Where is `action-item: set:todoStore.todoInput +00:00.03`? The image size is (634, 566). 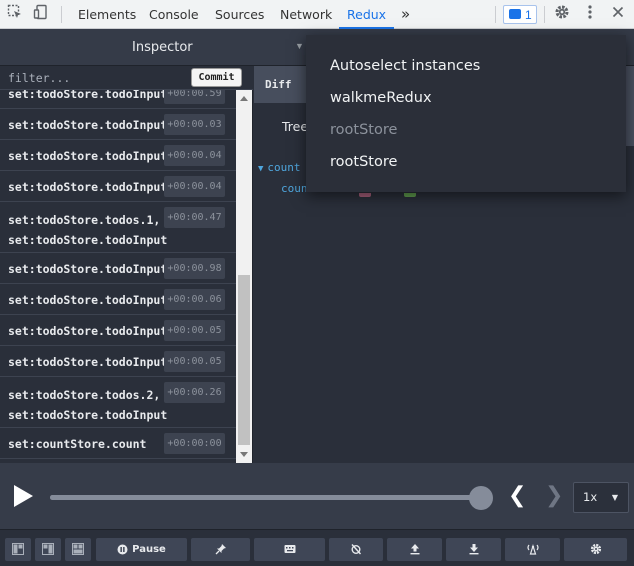
action-item: set:todoStore.todoInput +00:00.03 is located at coordinates (118, 124).